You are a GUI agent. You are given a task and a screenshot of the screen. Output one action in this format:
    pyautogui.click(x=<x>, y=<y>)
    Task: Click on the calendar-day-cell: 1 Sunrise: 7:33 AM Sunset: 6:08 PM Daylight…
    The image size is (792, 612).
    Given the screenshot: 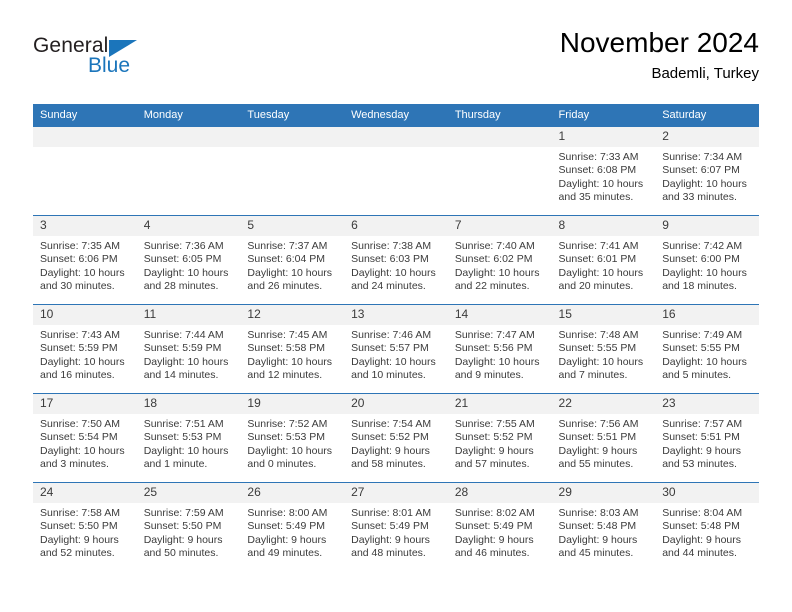 What is the action you would take?
    pyautogui.click(x=603, y=171)
    